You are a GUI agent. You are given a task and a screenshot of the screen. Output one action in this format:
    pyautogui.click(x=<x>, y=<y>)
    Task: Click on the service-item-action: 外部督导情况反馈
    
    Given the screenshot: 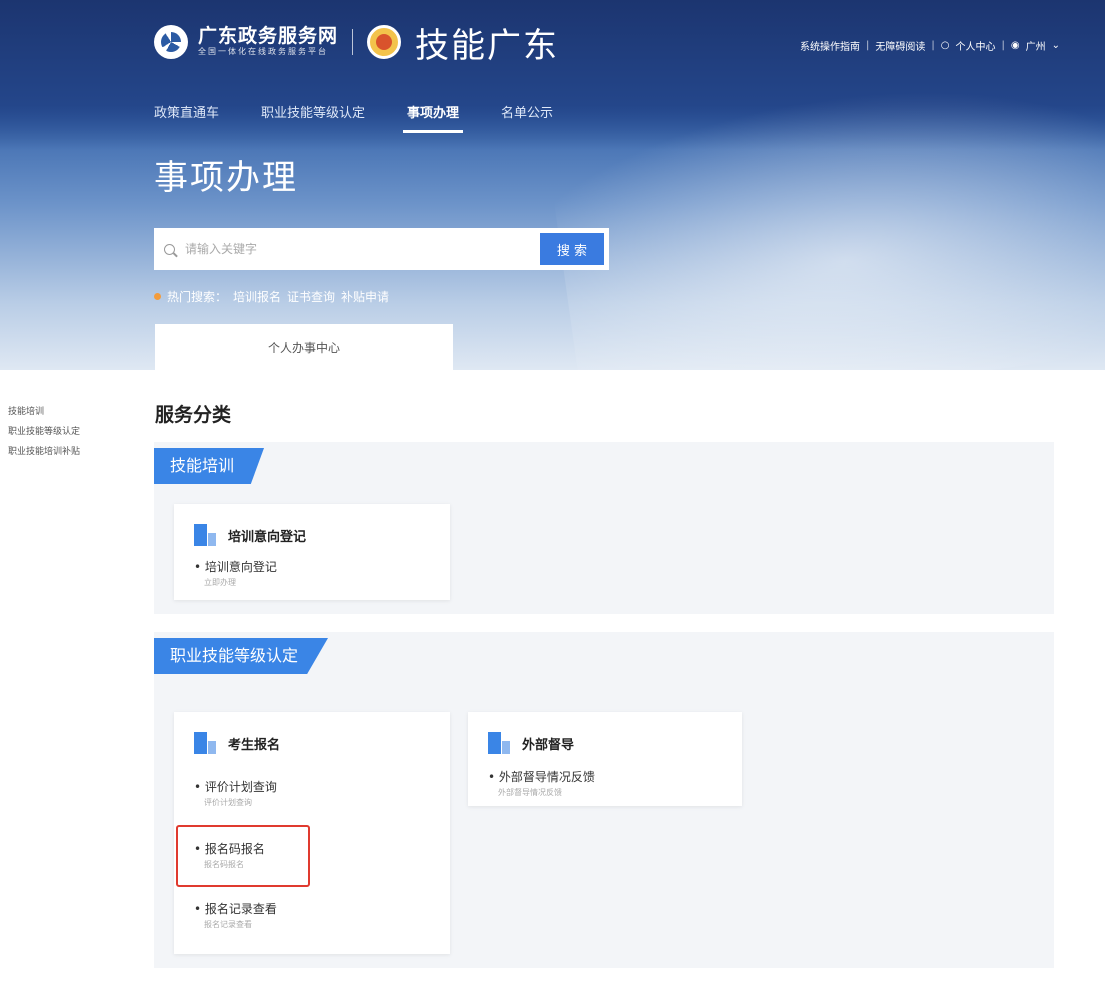 What is the action you would take?
    pyautogui.click(x=546, y=792)
    